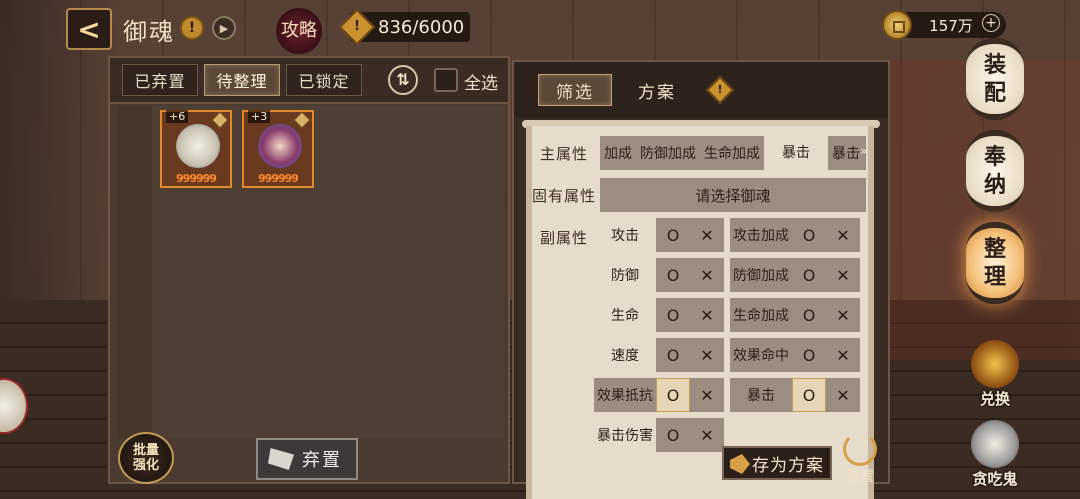  I want to click on save-label: 存为方案, so click(788, 465).